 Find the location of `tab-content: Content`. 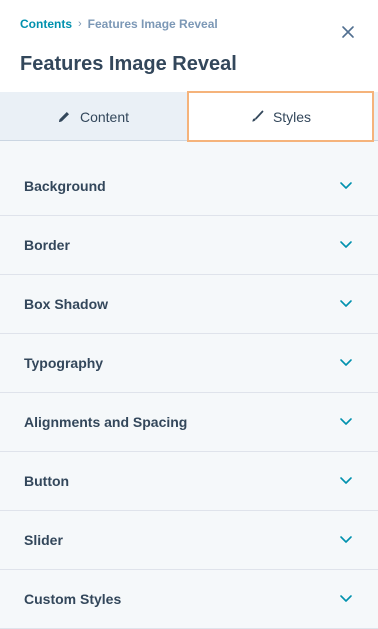

tab-content: Content is located at coordinates (93, 116).